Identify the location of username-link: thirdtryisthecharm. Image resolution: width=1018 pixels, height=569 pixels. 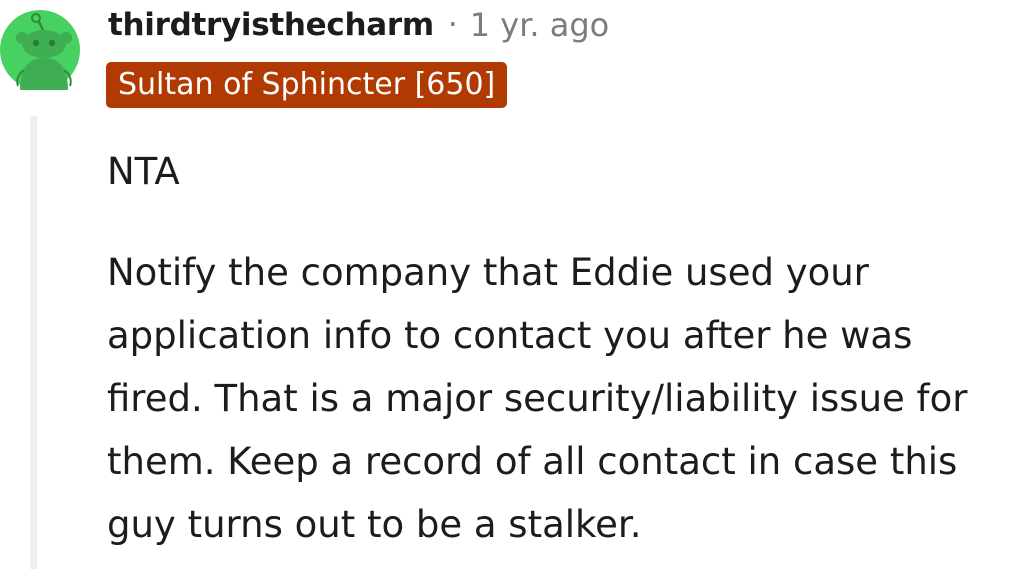
(271, 25).